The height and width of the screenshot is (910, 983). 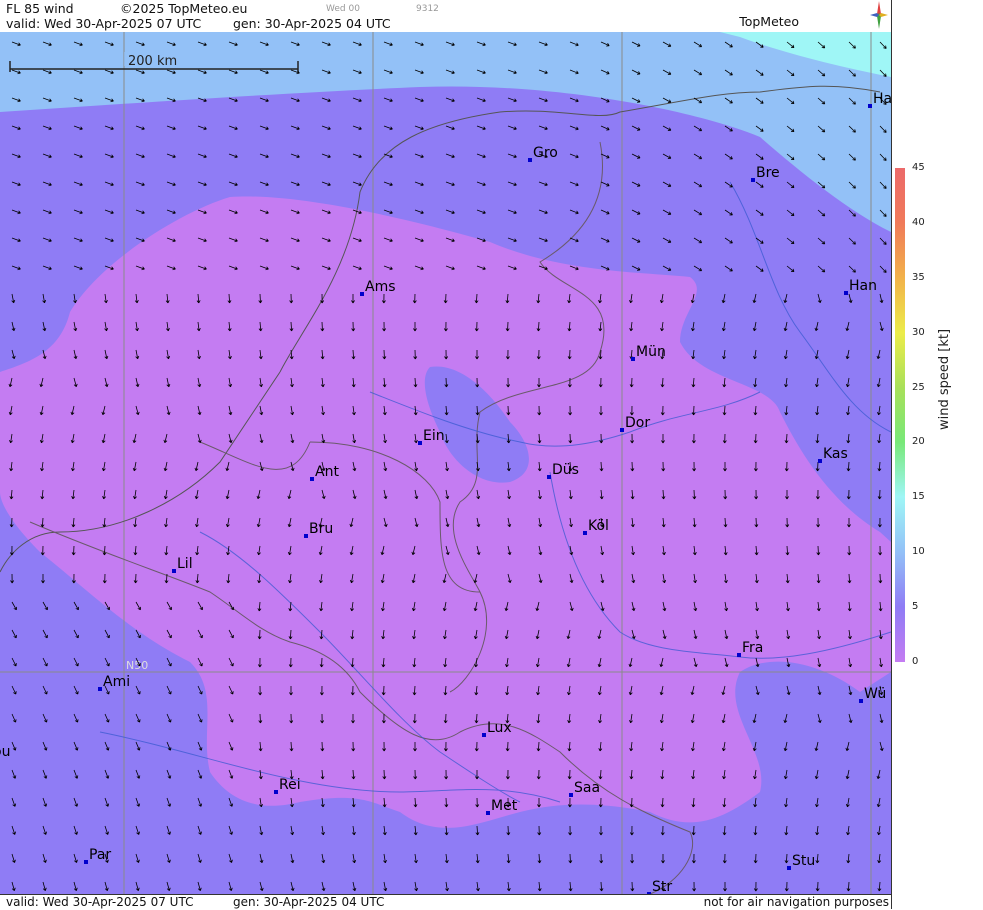 I want to click on city-marker: Düs, so click(x=563, y=470).